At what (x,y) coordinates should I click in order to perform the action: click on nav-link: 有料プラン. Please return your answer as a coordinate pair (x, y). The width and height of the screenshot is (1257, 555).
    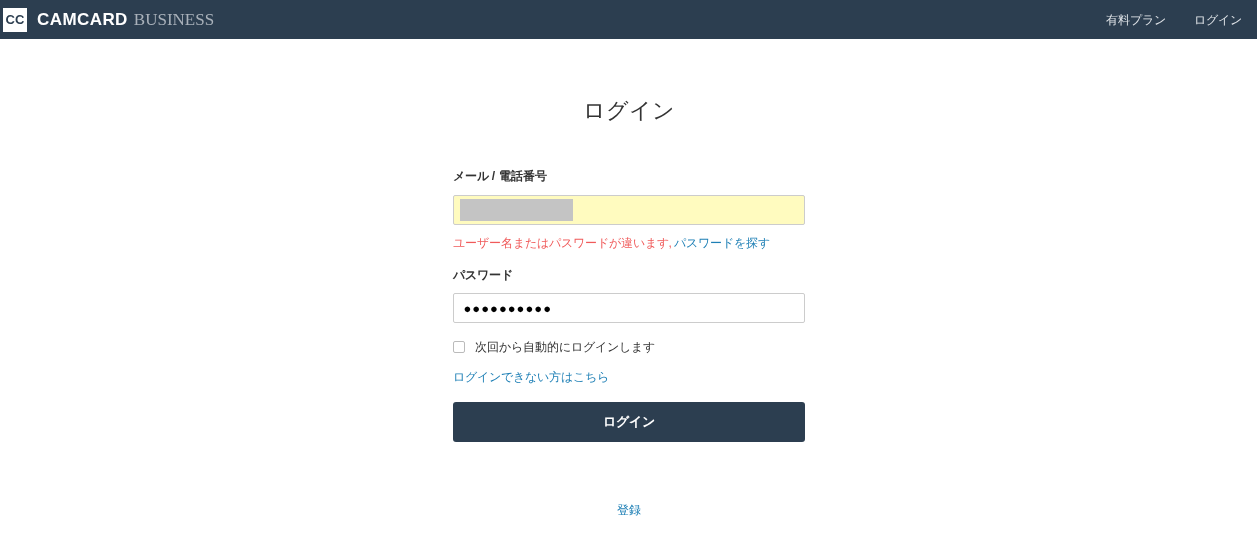
    Looking at the image, I should click on (1136, 19).